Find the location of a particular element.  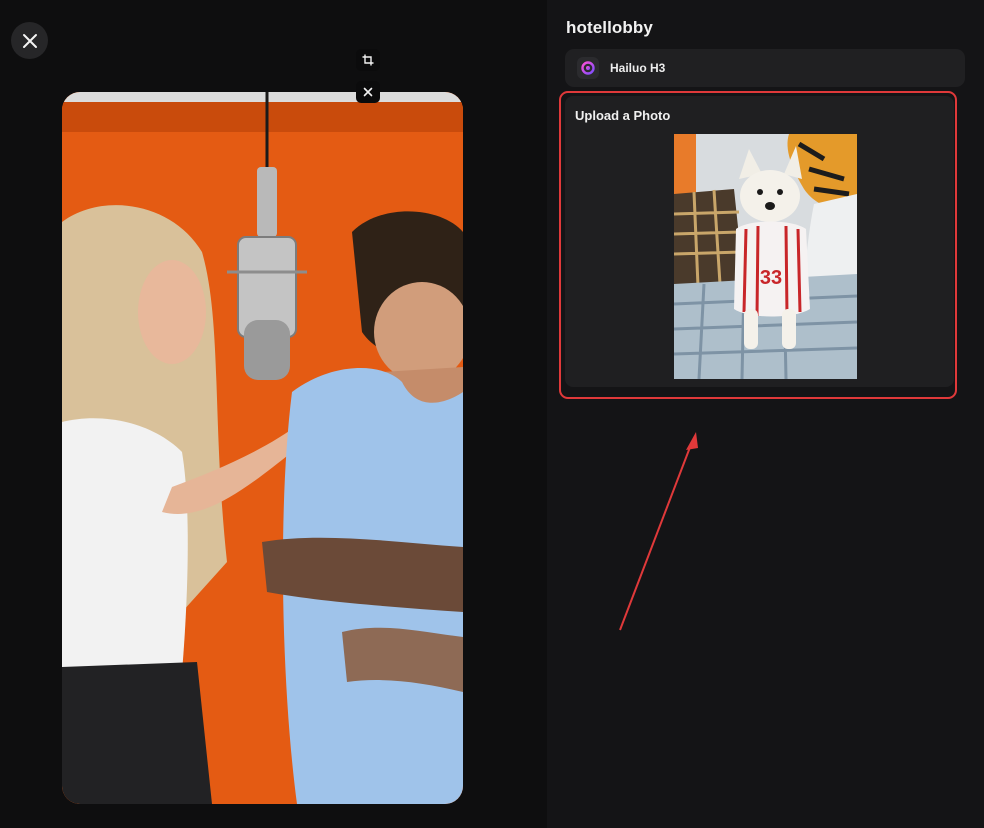

photo-image: 33 is located at coordinates (765, 256).